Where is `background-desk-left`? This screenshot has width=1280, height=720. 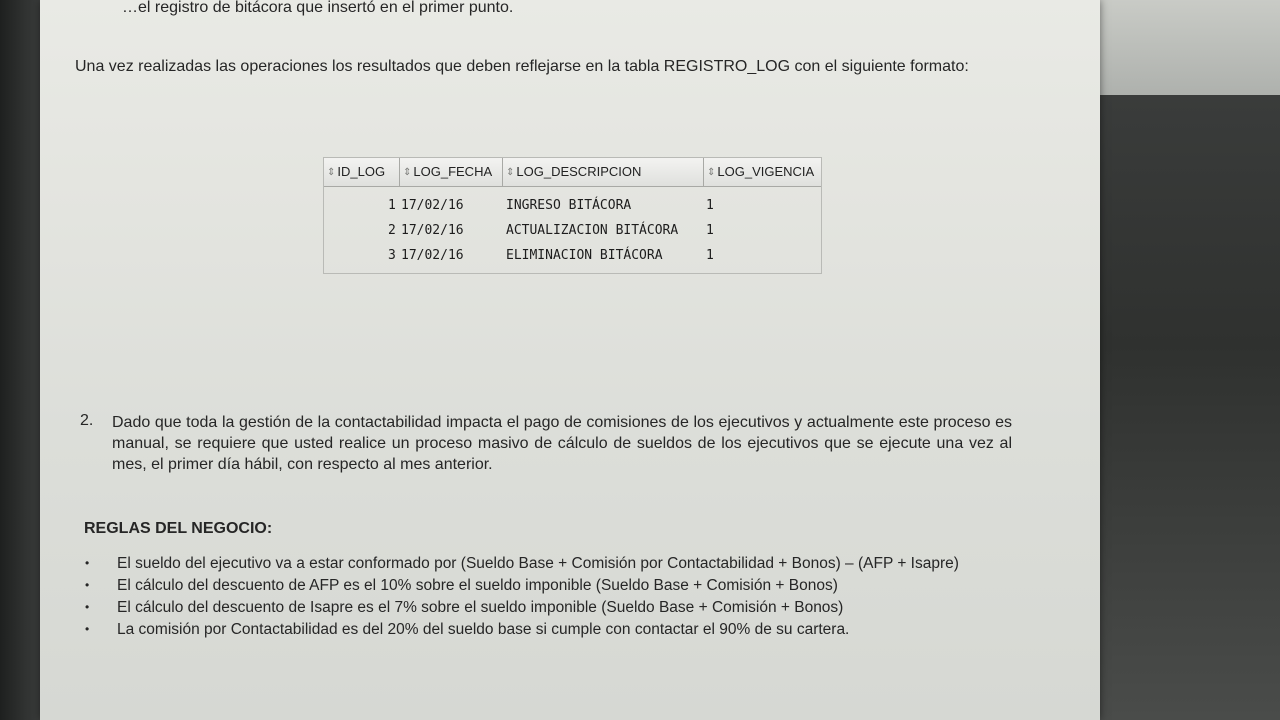 background-desk-left is located at coordinates (20, 360).